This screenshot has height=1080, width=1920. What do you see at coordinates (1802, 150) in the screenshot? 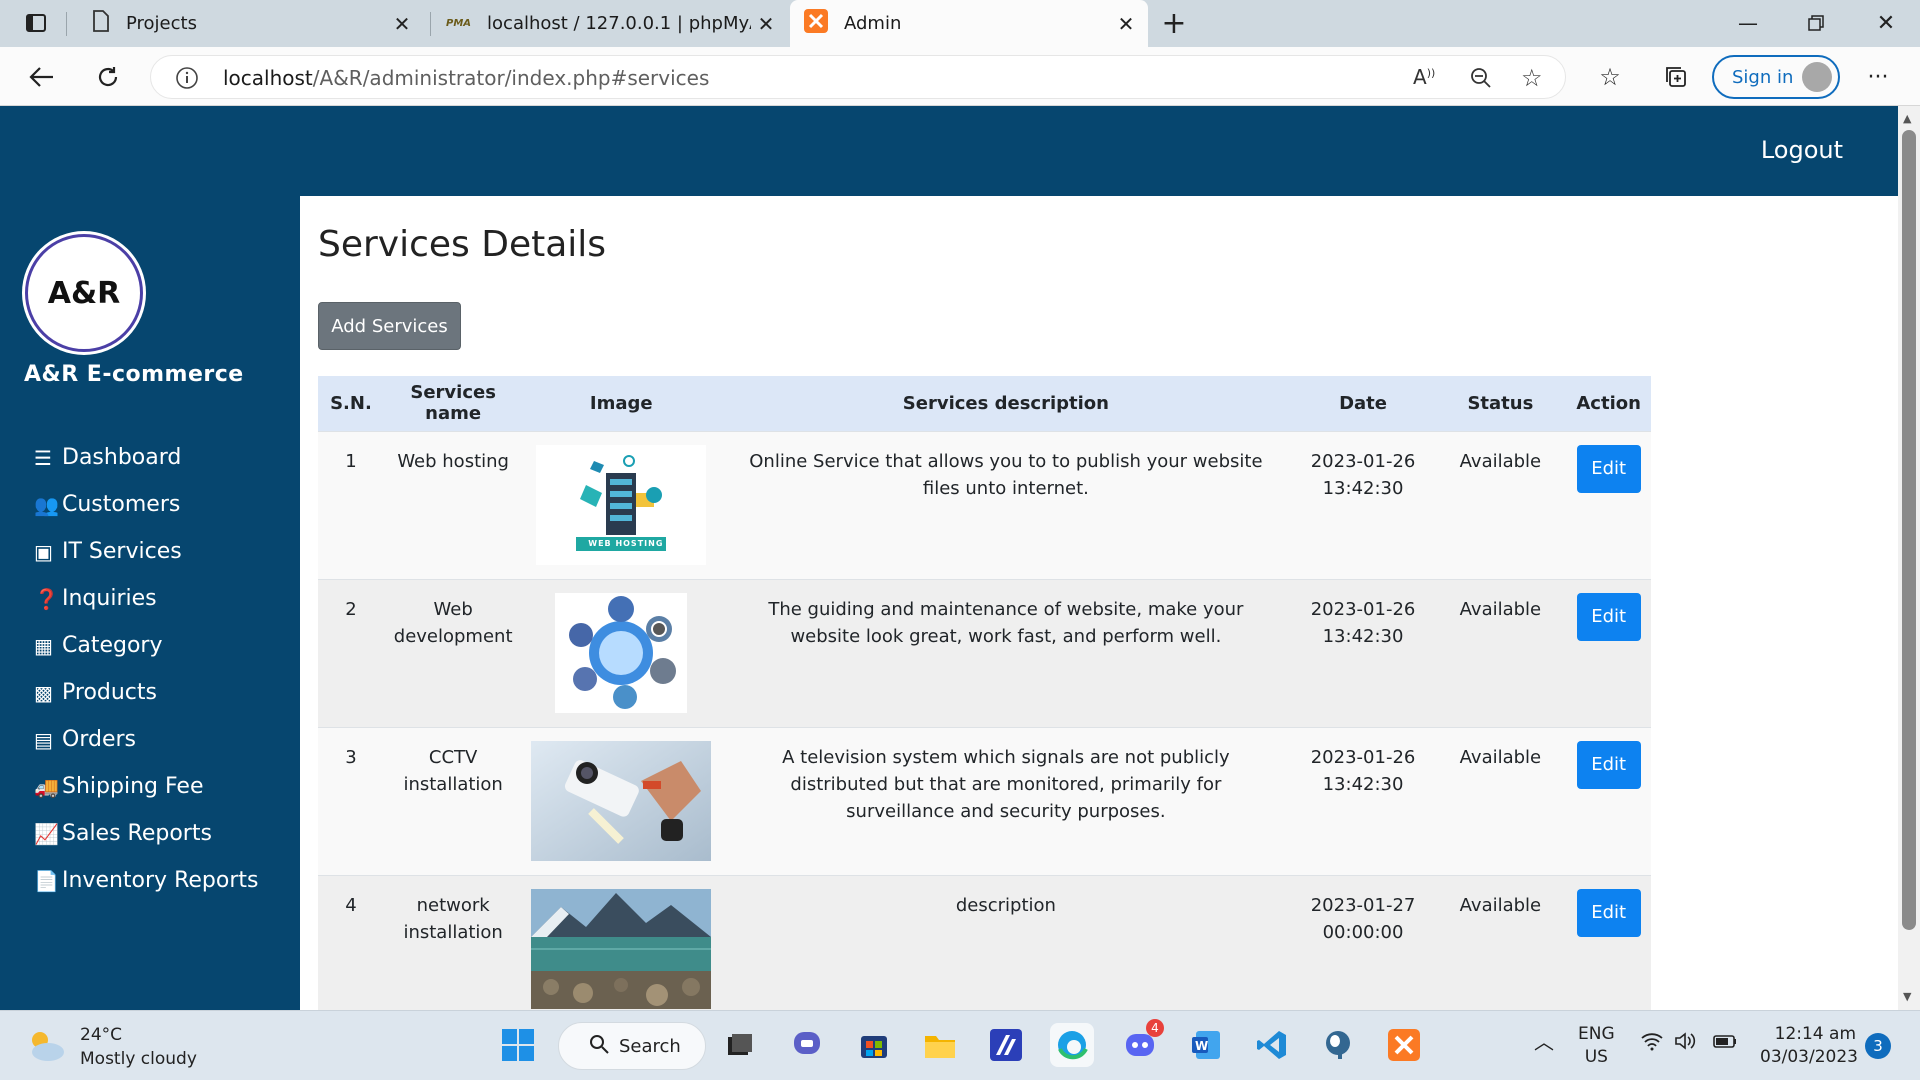
I see `logout-link: Logout` at bounding box center [1802, 150].